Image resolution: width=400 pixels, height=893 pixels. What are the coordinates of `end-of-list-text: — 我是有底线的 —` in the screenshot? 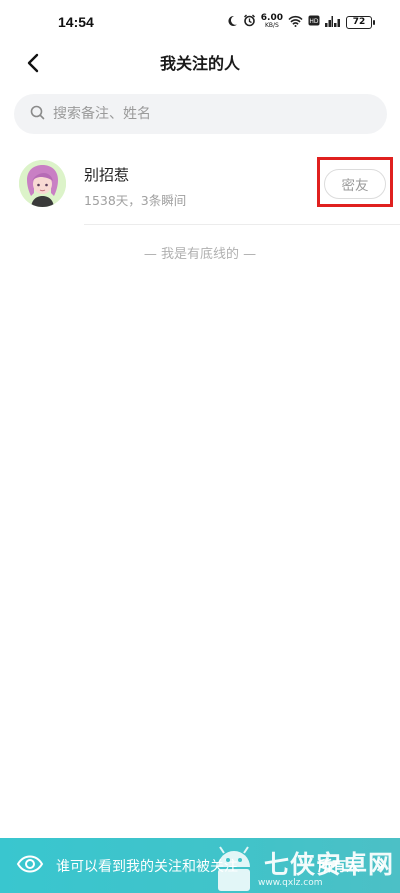 It's located at (200, 254).